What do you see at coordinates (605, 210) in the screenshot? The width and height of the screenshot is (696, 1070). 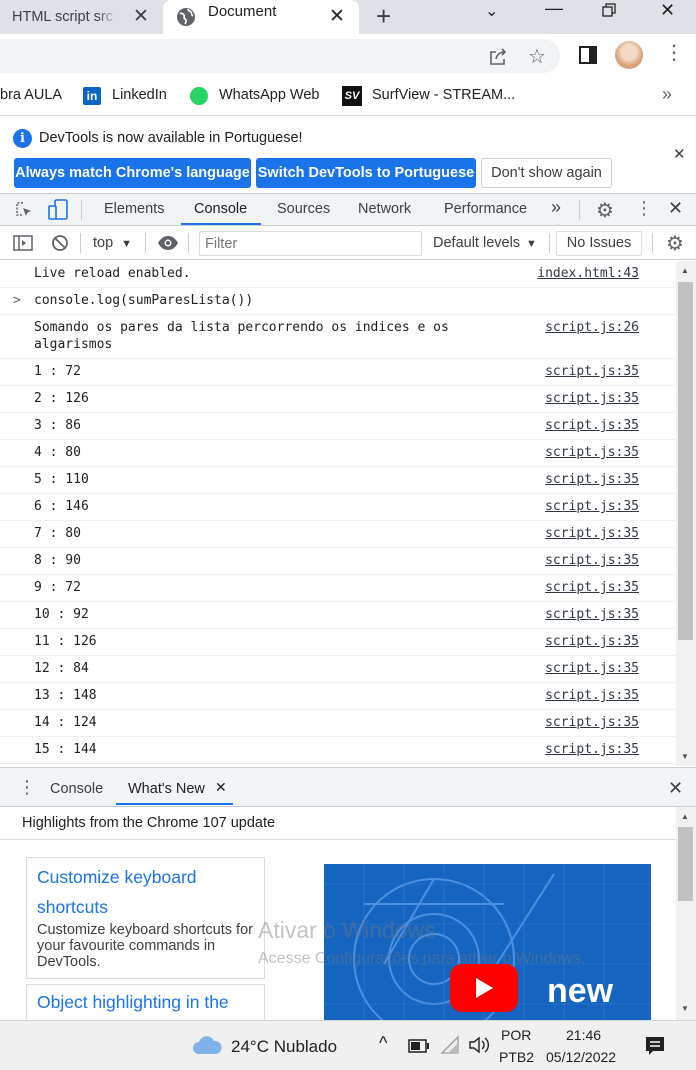 I see `settings-gear-icon: ⚙` at bounding box center [605, 210].